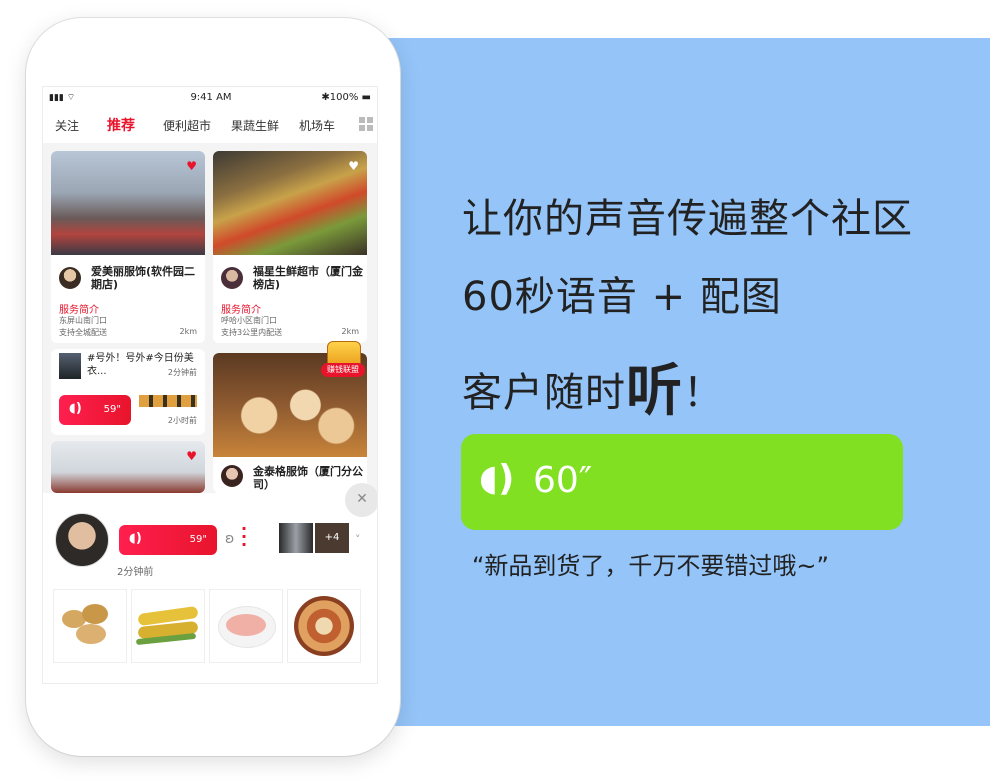 Image resolution: width=990 pixels, height=783 pixels. I want to click on shop-card: ♥, so click(128, 467).